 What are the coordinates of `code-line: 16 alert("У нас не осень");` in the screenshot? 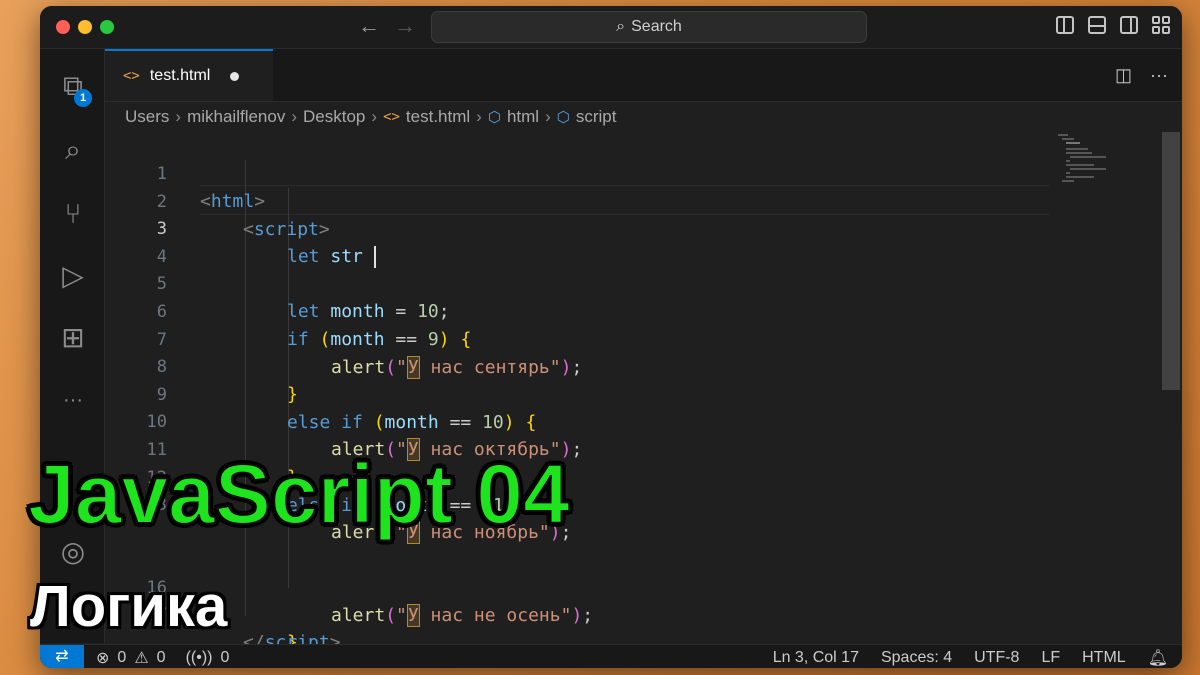 It's located at (605, 586).